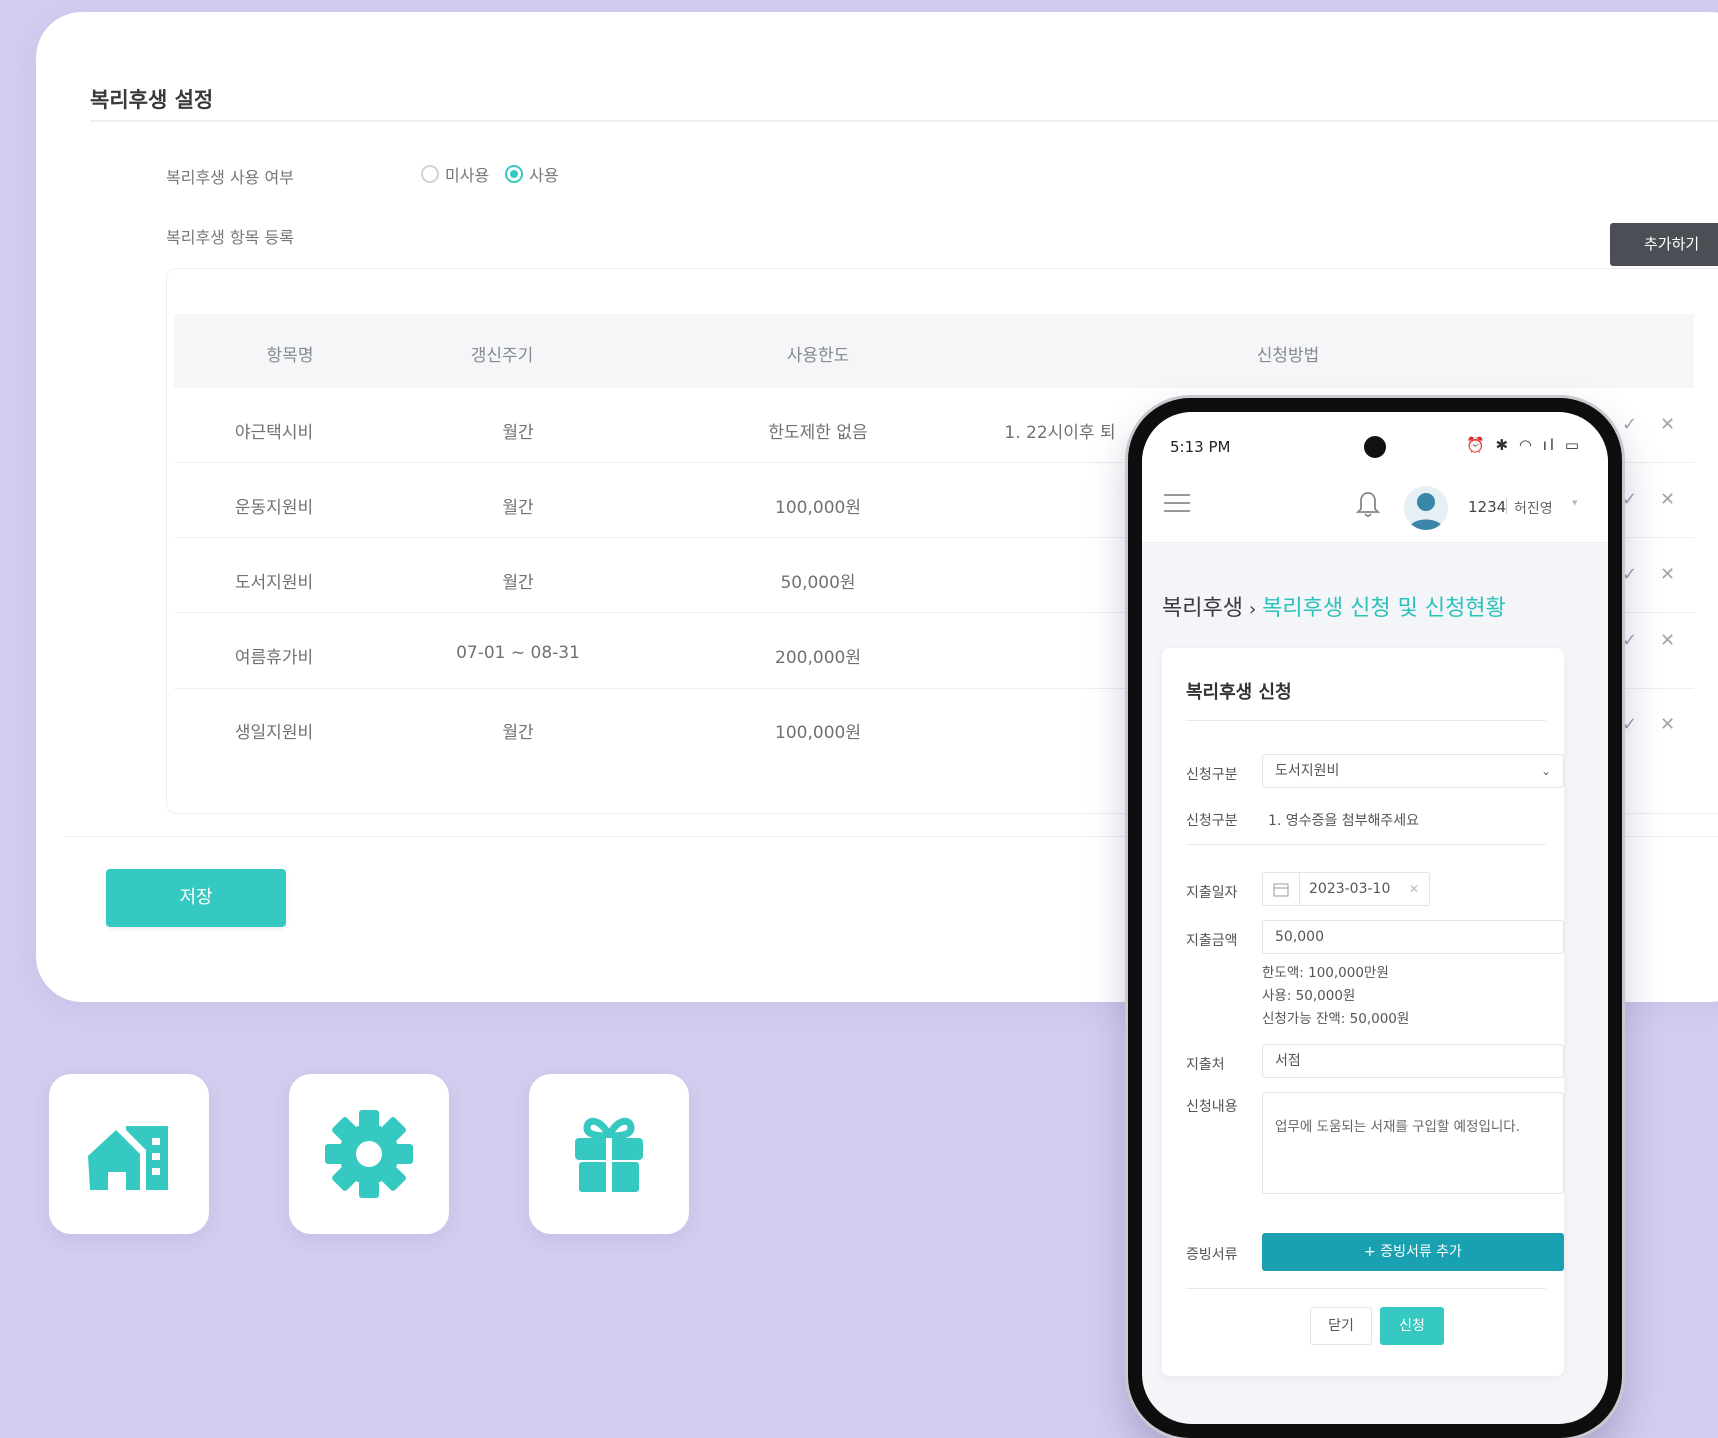  Describe the element at coordinates (1350, 889) in the screenshot. I see `date-value: 2023-03-10` at that location.